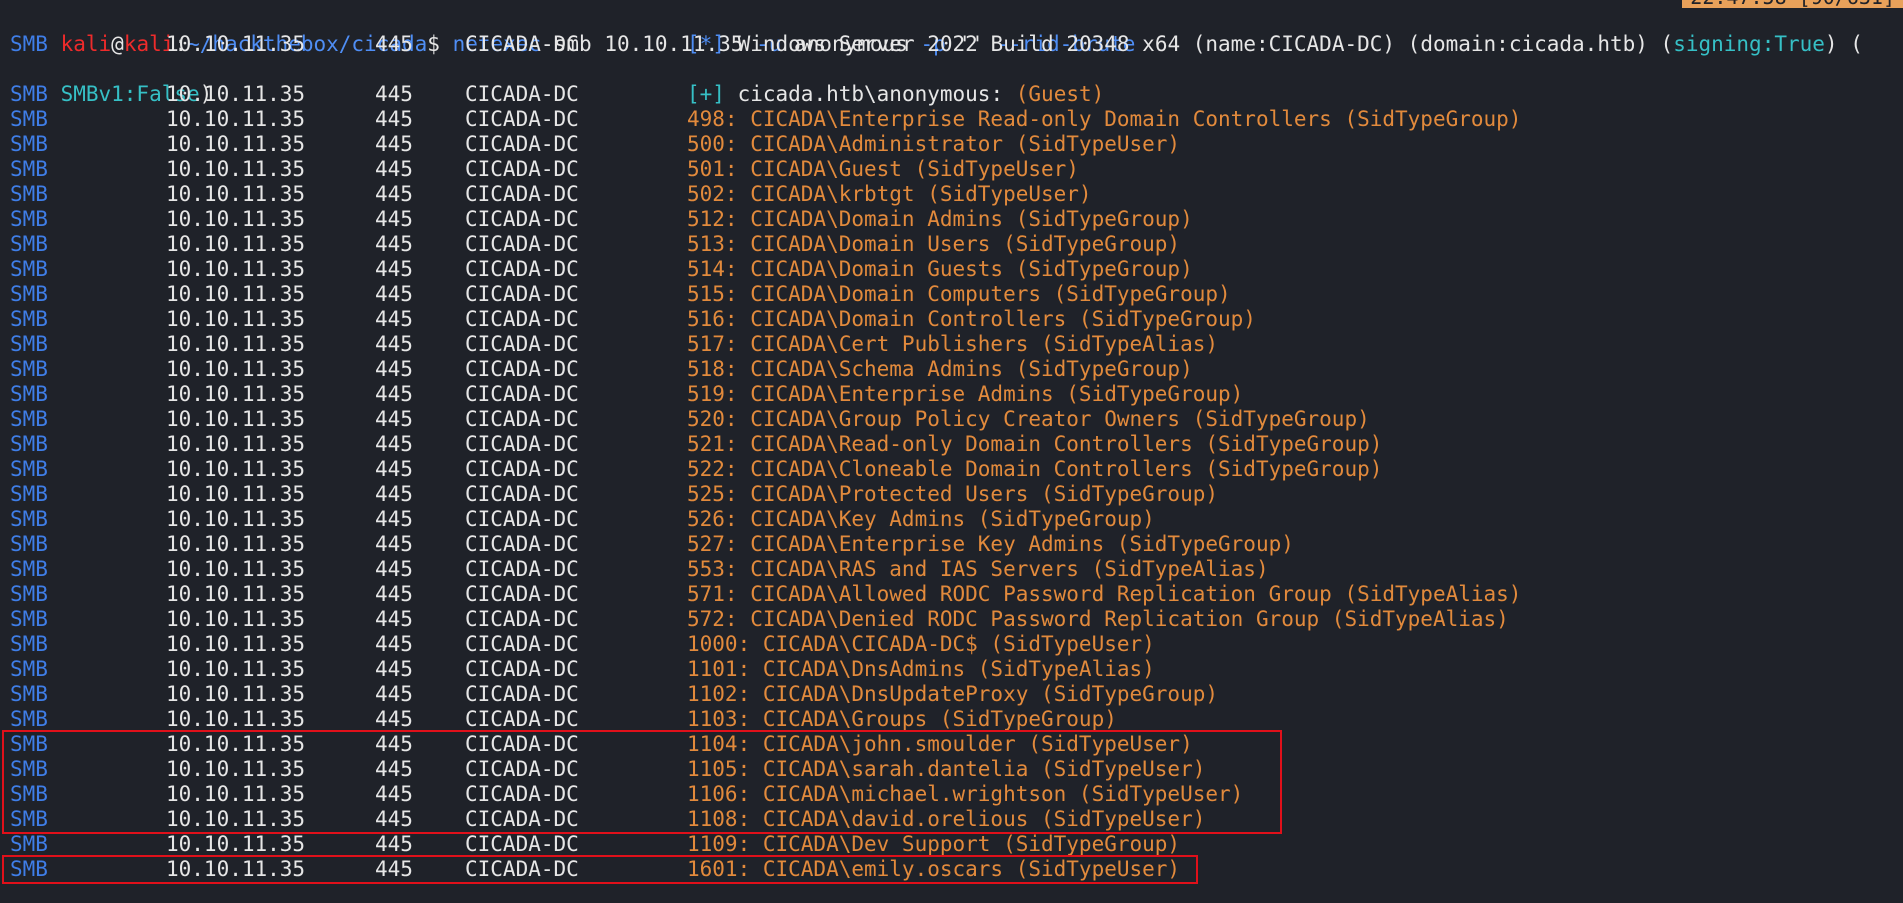 The width and height of the screenshot is (1903, 903). What do you see at coordinates (706, 44) in the screenshot?
I see `info-marker: [*]` at bounding box center [706, 44].